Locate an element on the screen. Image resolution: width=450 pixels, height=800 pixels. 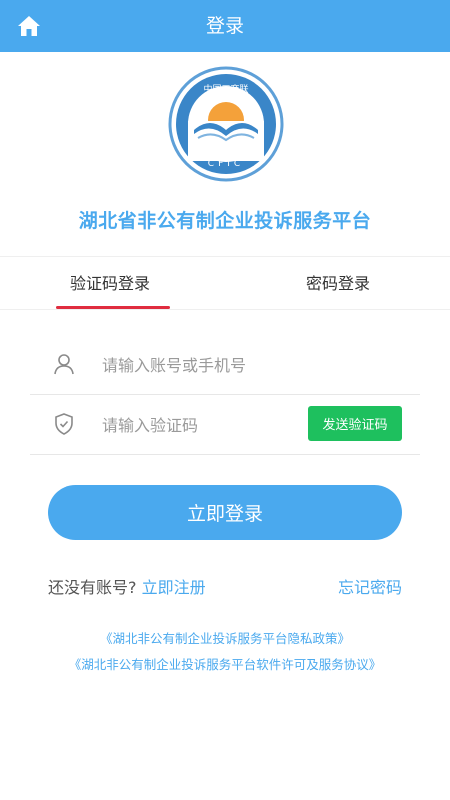
forgot-password-link: 忘记密码 is located at coordinates (370, 586).